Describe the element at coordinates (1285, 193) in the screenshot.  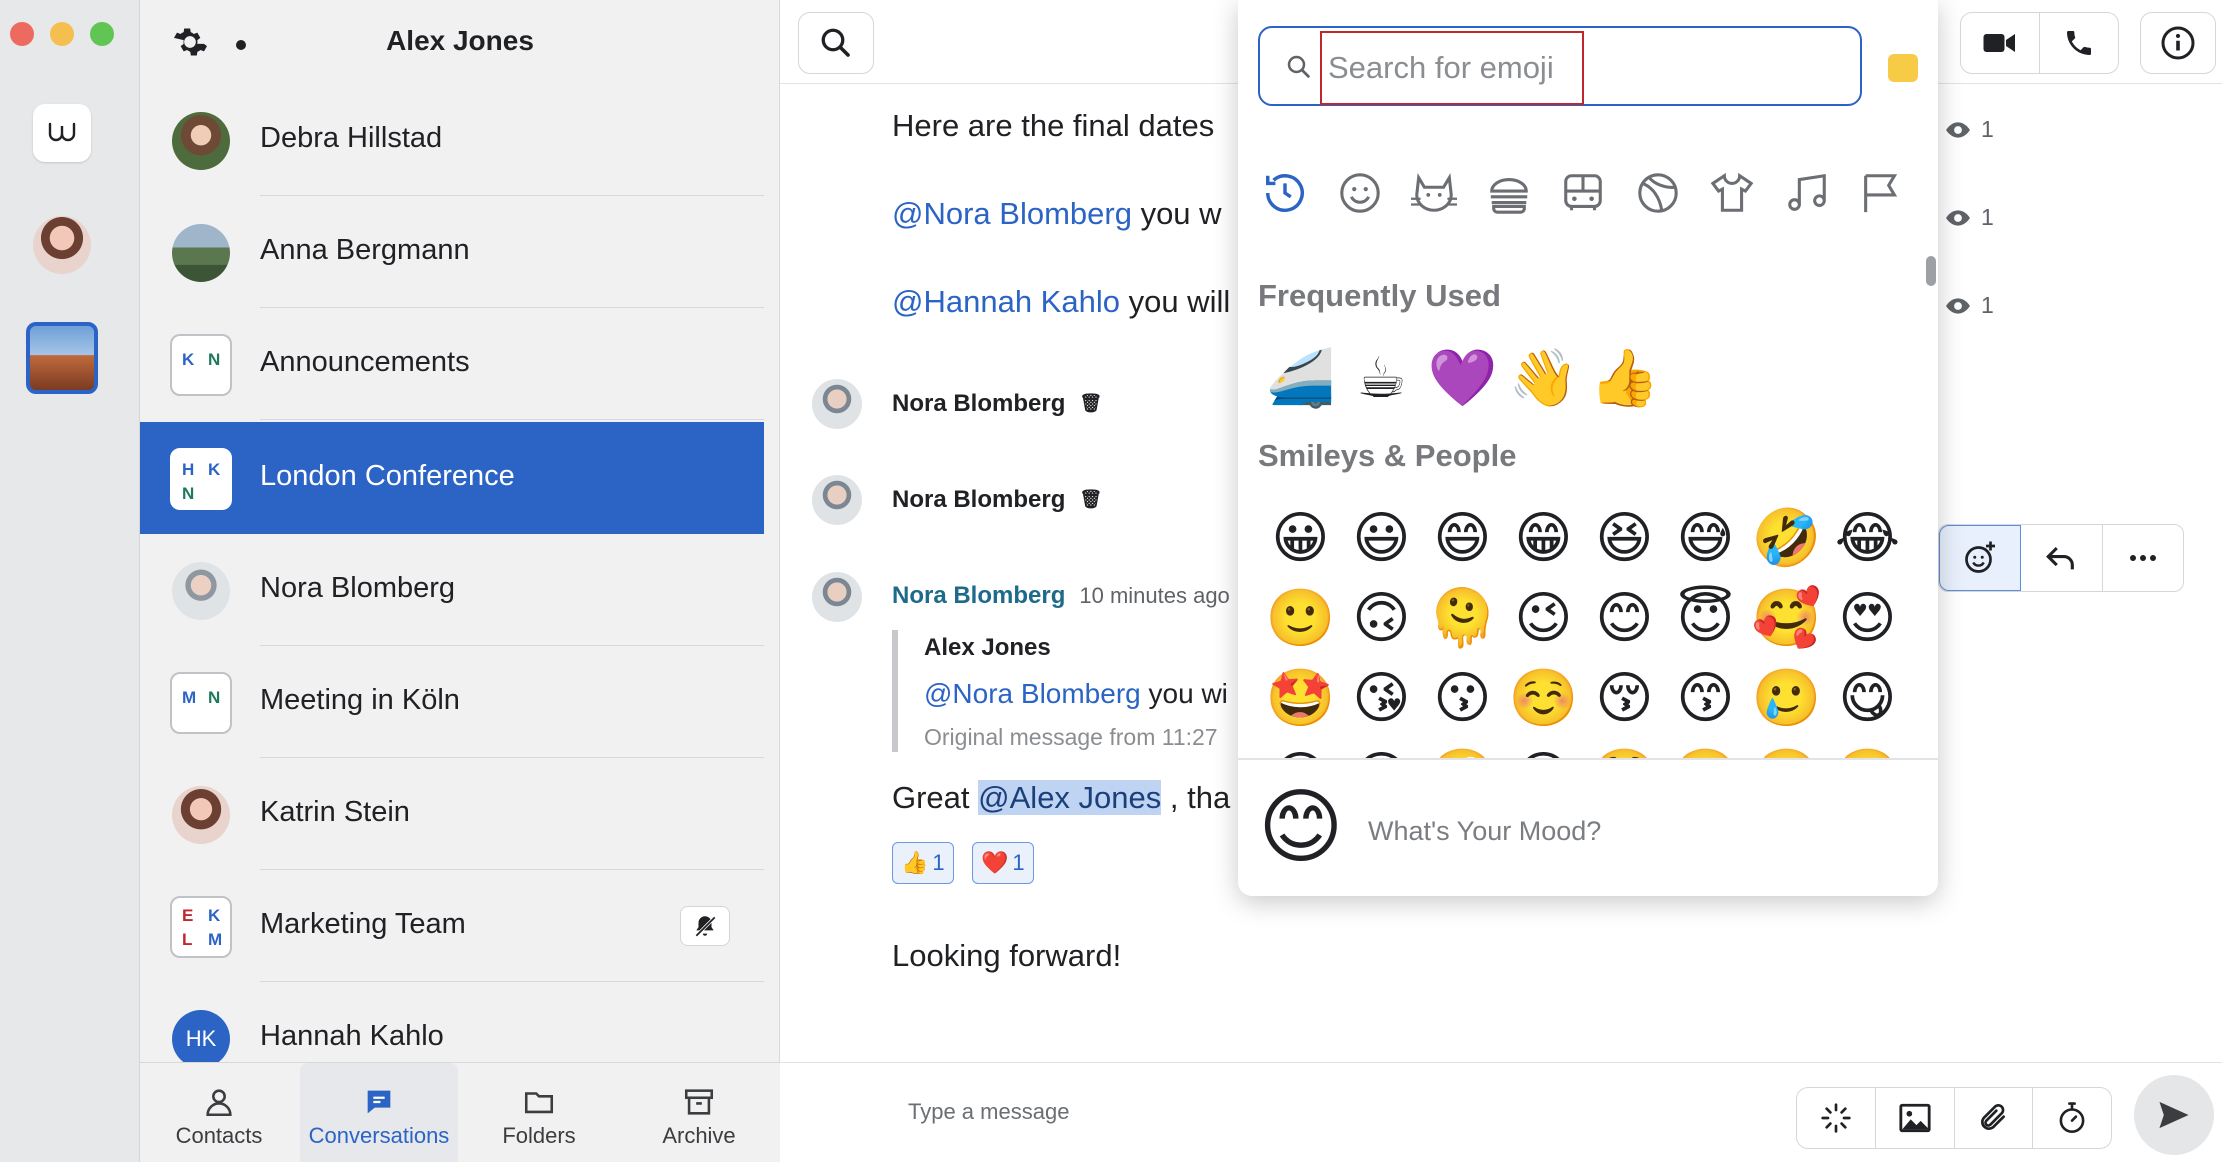
I see `recent-clock-icon` at that location.